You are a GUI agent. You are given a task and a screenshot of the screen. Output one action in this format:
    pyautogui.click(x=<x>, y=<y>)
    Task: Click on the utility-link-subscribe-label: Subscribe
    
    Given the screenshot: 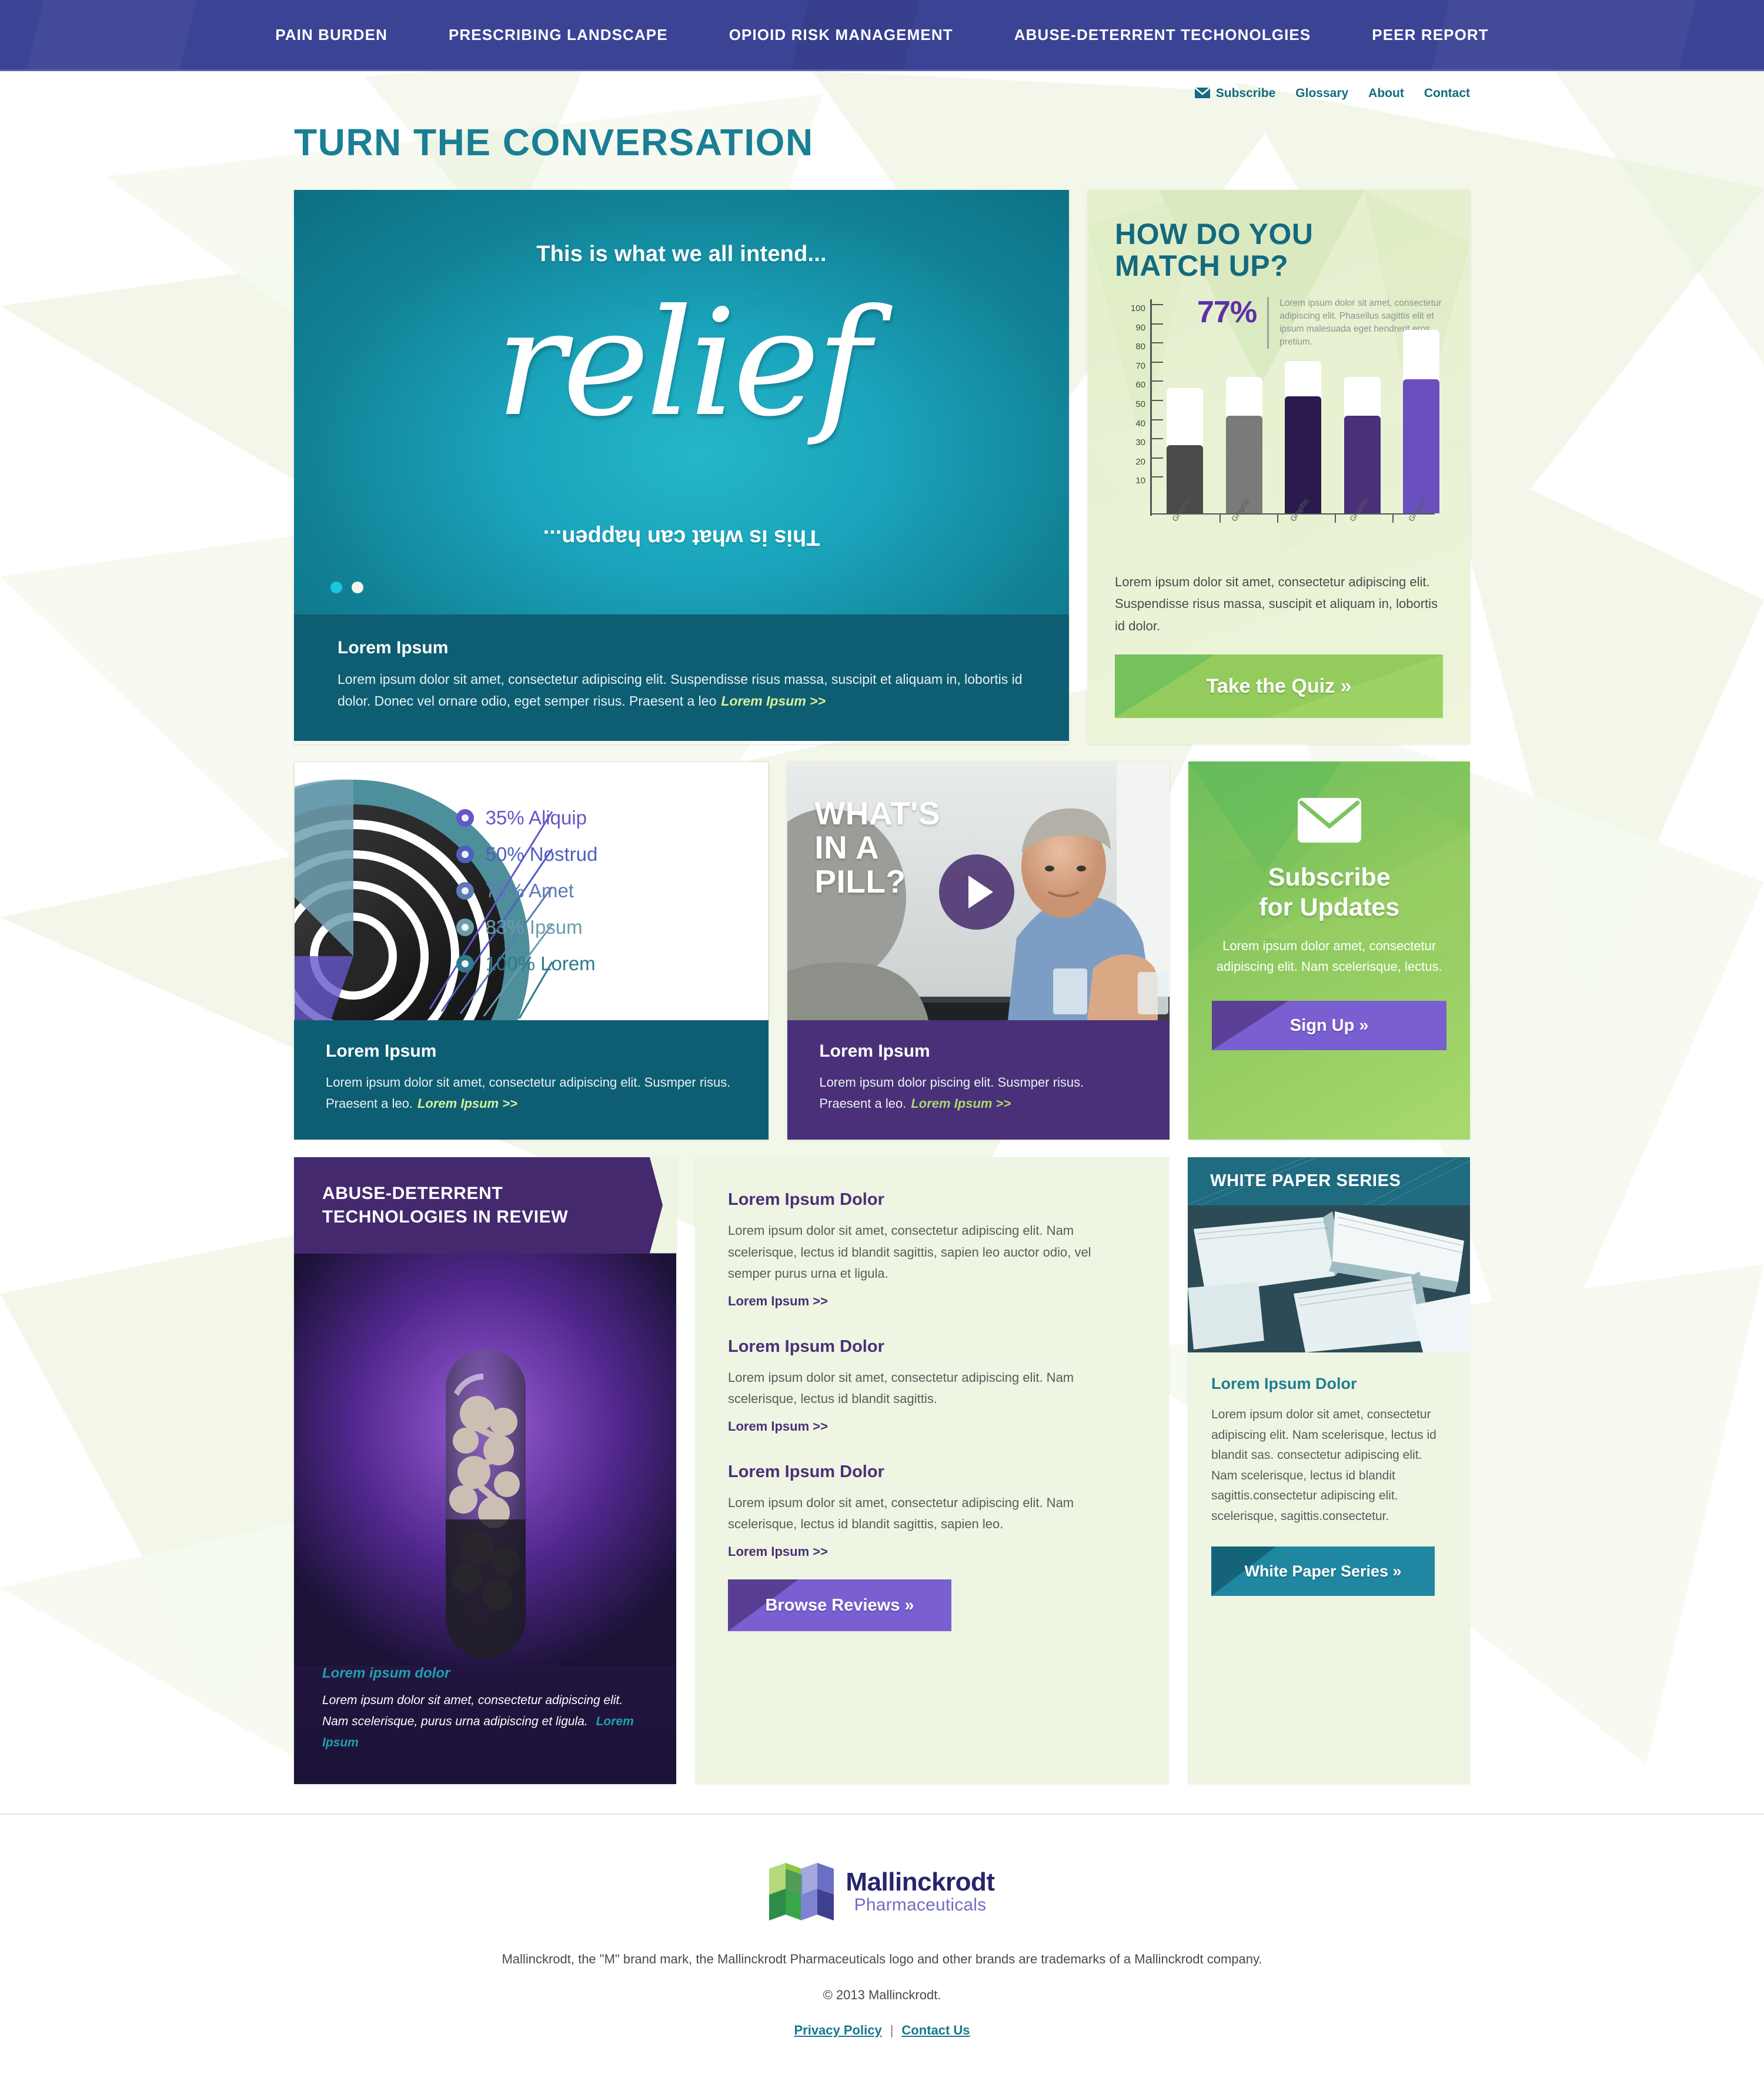 What is the action you would take?
    pyautogui.click(x=1245, y=93)
    